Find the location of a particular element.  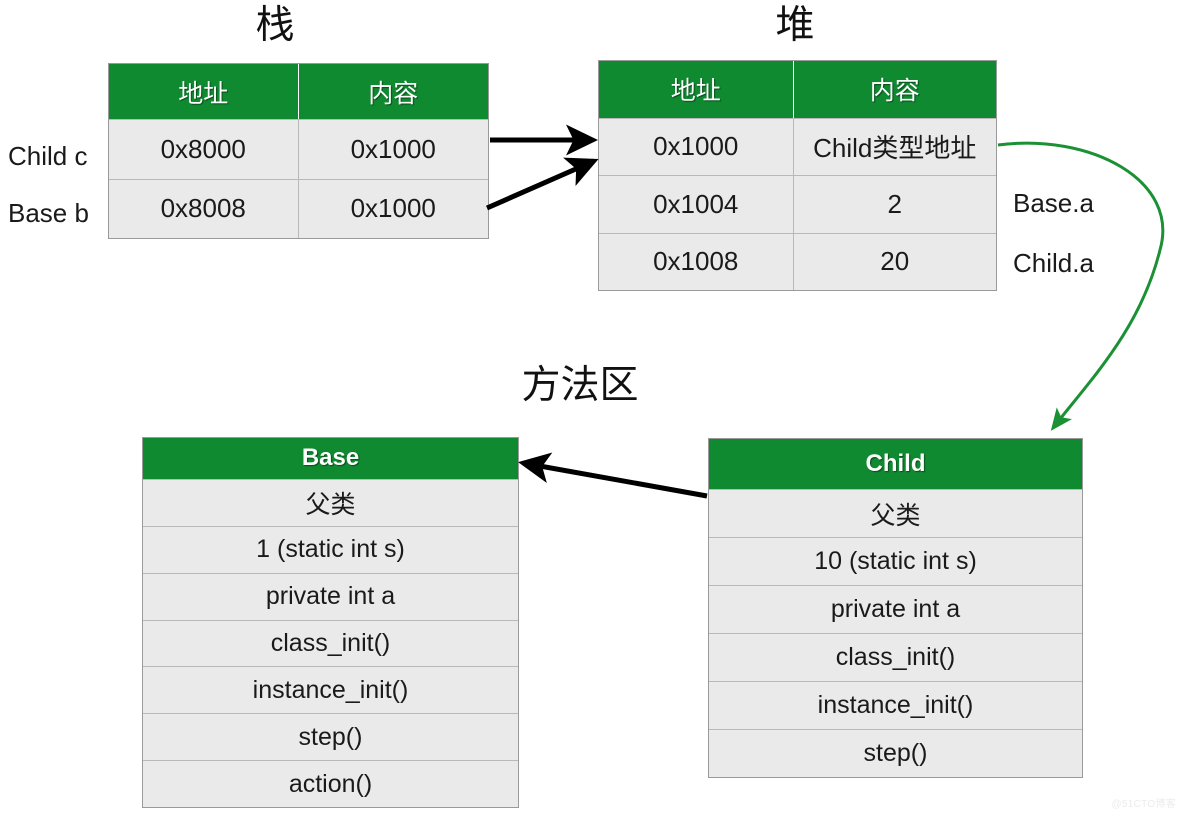

stack-row-0-address: 0x8000 is located at coordinates (204, 149).